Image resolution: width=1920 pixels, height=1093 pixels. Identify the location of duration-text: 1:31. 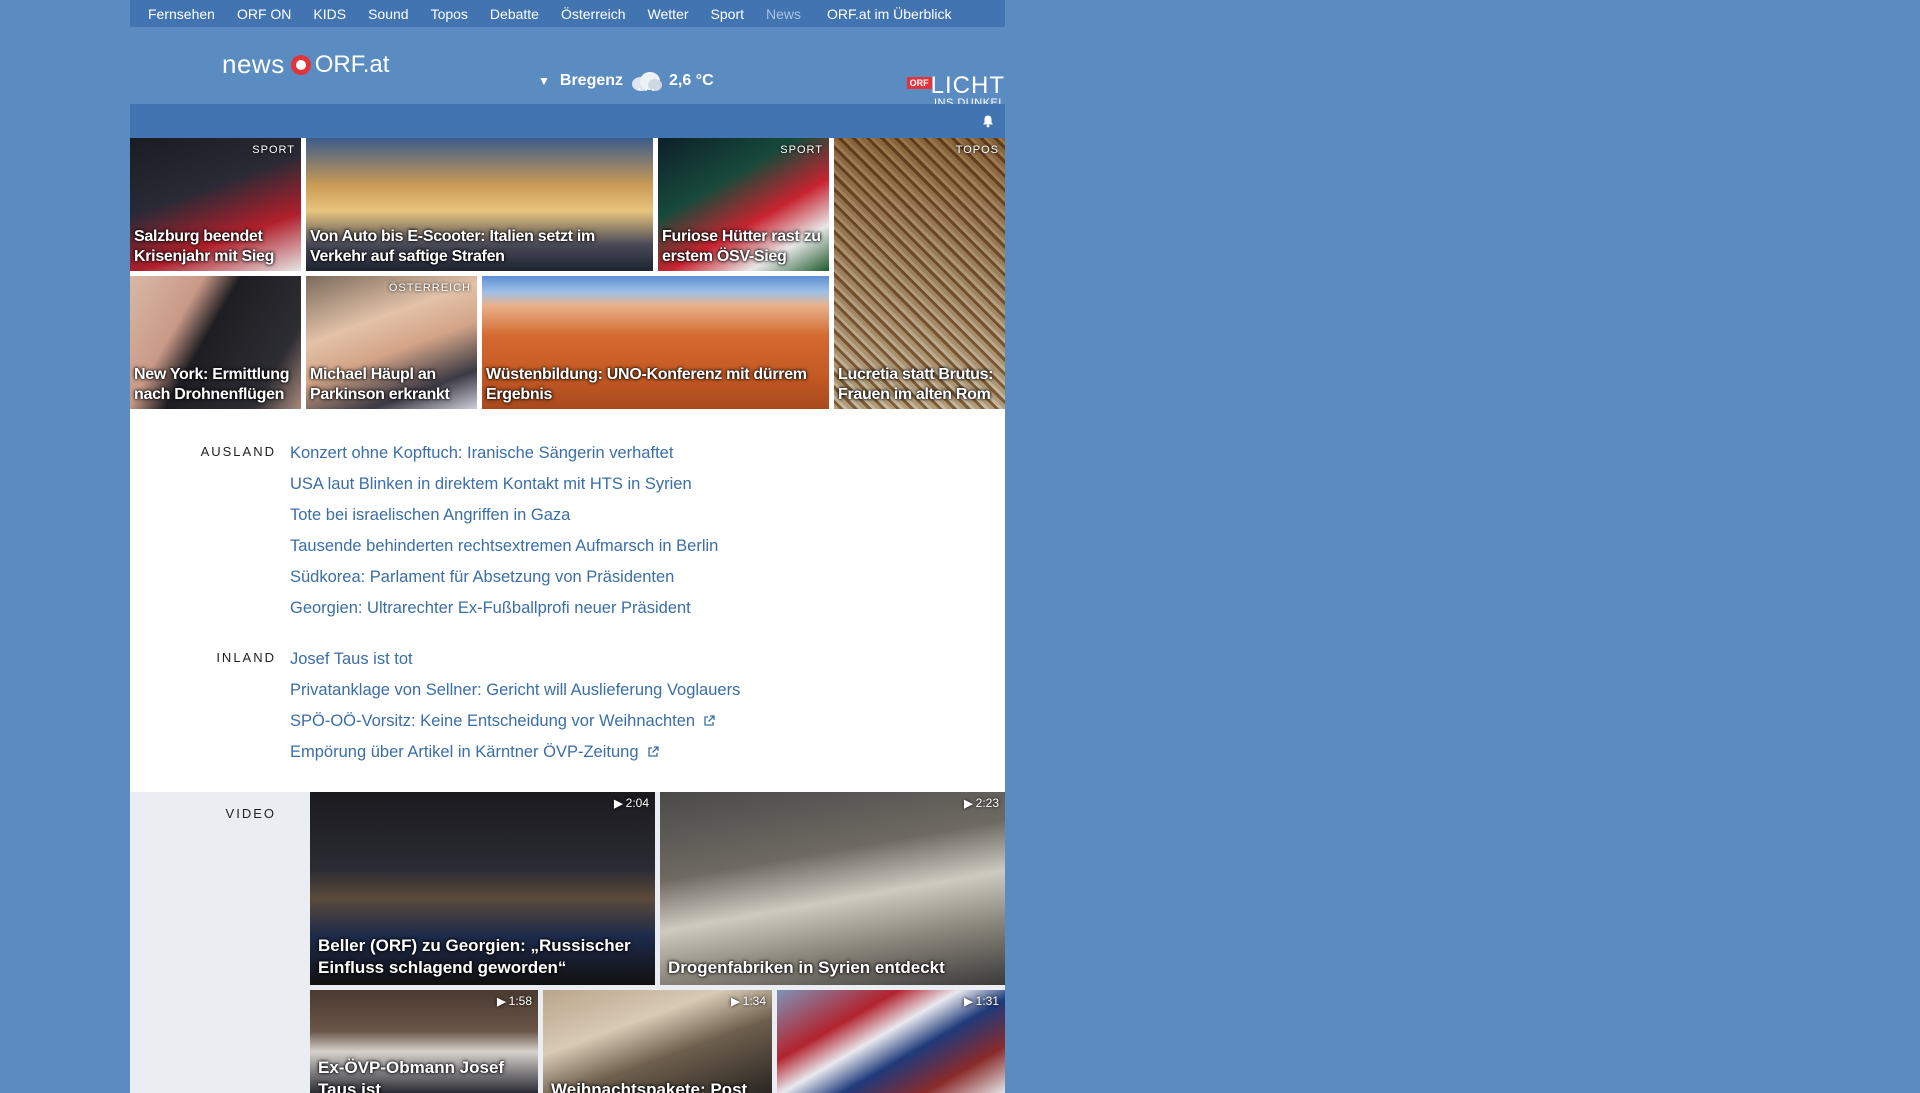
(987, 1001).